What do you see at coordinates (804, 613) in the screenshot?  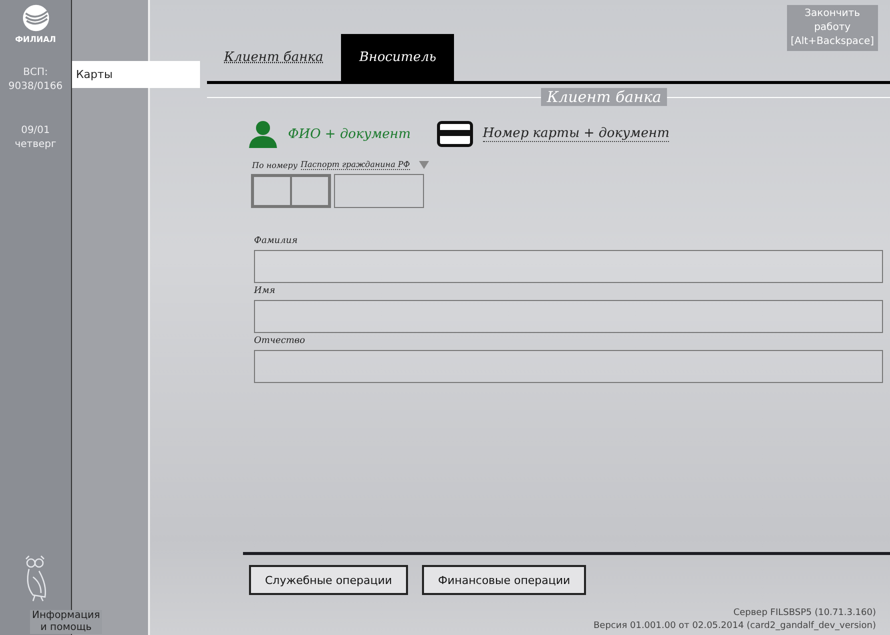 I see `version-text: Сервер FILSBSP5 (10.71.3.160)` at bounding box center [804, 613].